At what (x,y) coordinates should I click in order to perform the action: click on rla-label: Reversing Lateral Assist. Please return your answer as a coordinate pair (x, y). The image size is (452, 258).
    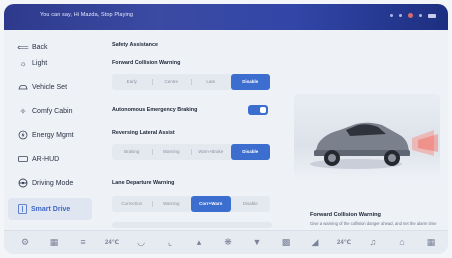
    Looking at the image, I should click on (143, 133).